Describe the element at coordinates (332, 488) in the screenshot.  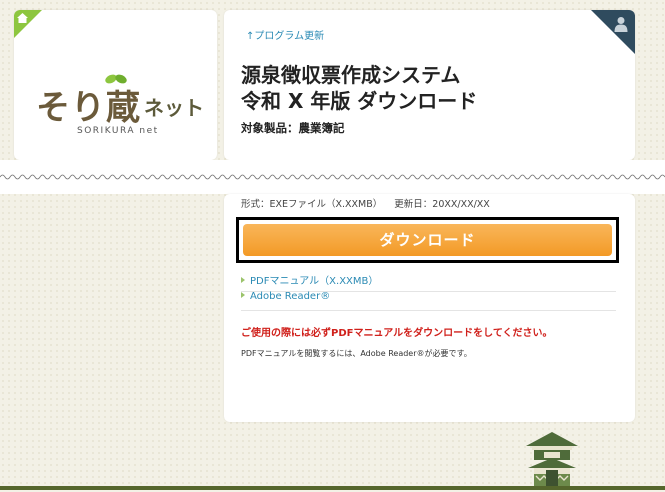
I see `footer-line` at that location.